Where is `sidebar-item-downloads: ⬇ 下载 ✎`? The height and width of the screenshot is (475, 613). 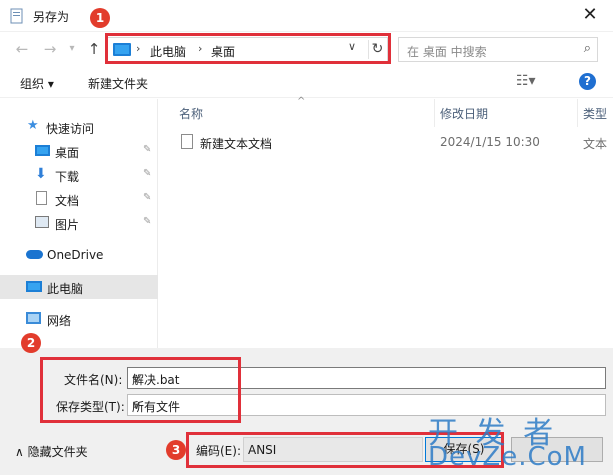 sidebar-item-downloads: ⬇ 下载 ✎ is located at coordinates (79, 175).